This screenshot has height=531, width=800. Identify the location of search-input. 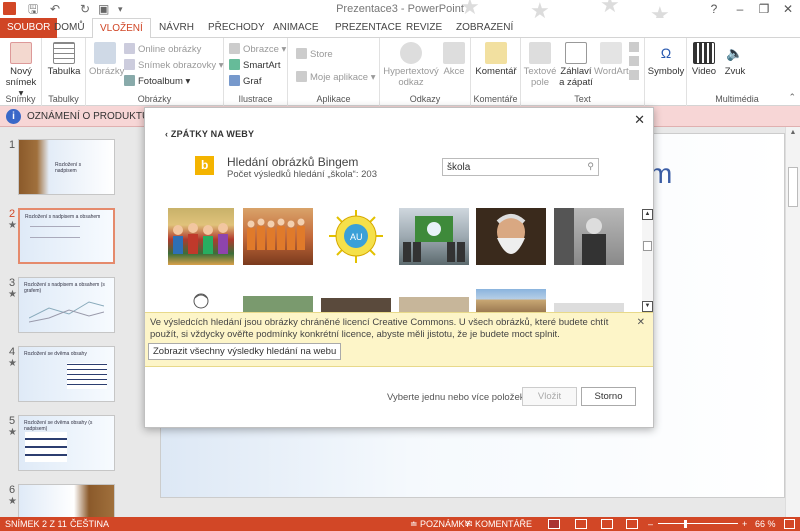
(508, 167).